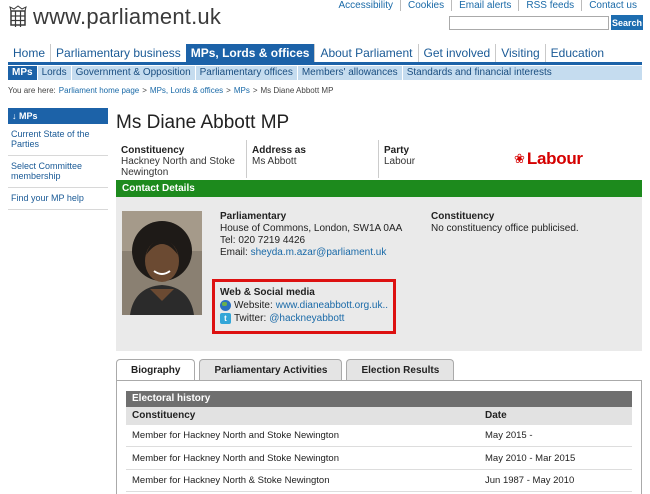  I want to click on twitter-icon: t, so click(225, 318).